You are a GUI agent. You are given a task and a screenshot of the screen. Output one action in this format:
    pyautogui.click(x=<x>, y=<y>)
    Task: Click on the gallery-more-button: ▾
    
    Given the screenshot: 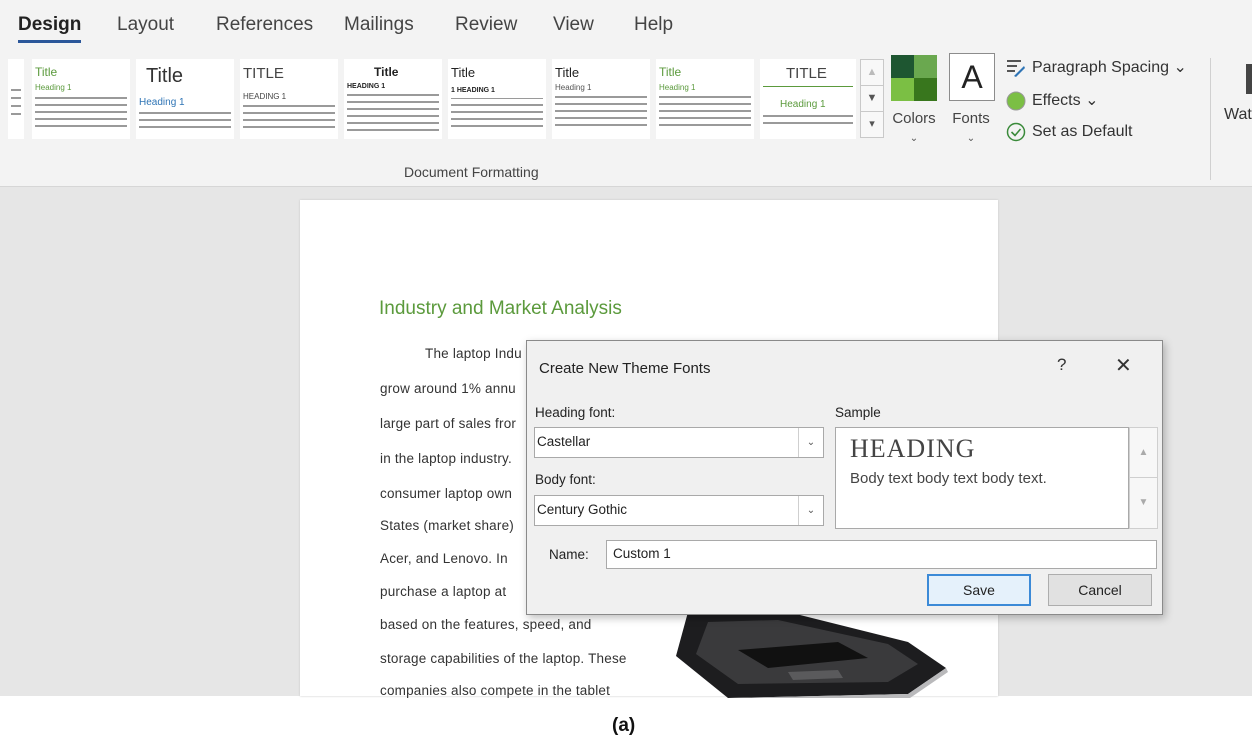 What is the action you would take?
    pyautogui.click(x=872, y=124)
    